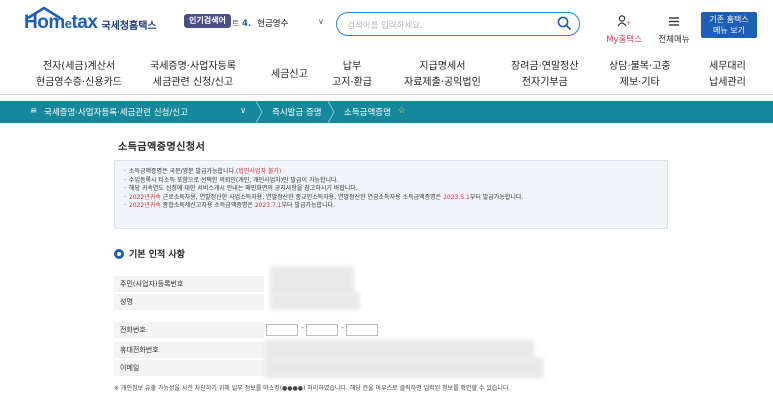  What do you see at coordinates (624, 21) in the screenshot?
I see `user-icon: +` at bounding box center [624, 21].